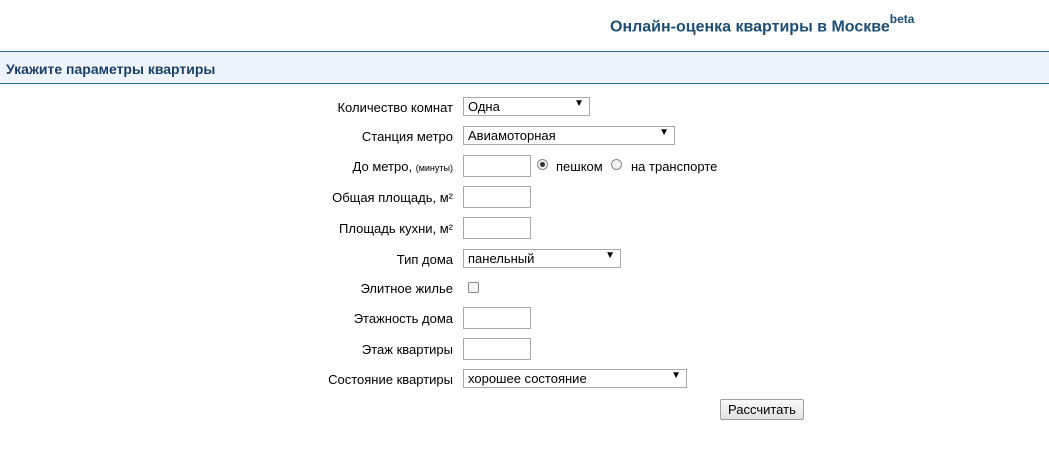 Image resolution: width=1049 pixels, height=453 pixels. I want to click on condition-select-value: хорошее состояние, so click(527, 378).